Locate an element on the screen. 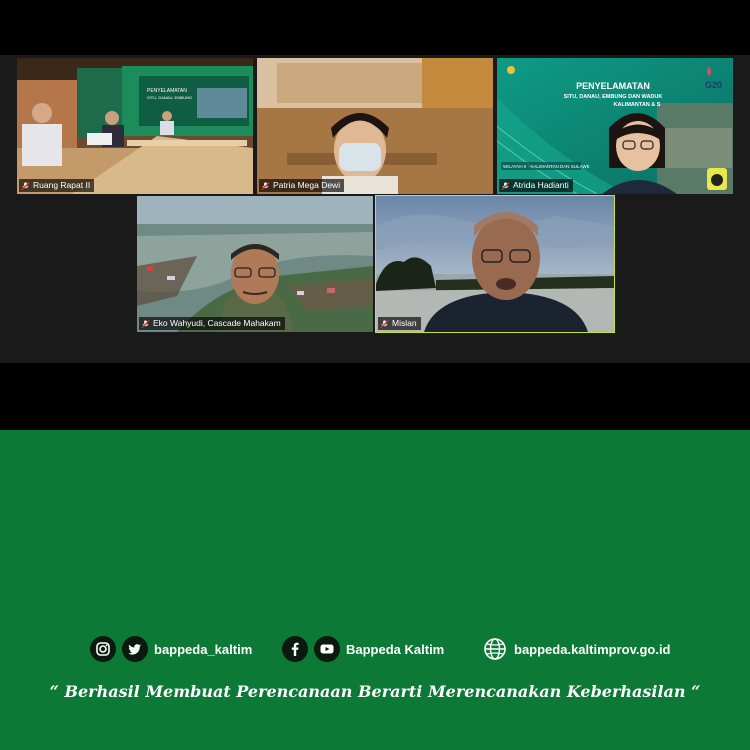  participant-tile-eko: Eko Wahyudi, Cascade Mahakam is located at coordinates (255, 264).